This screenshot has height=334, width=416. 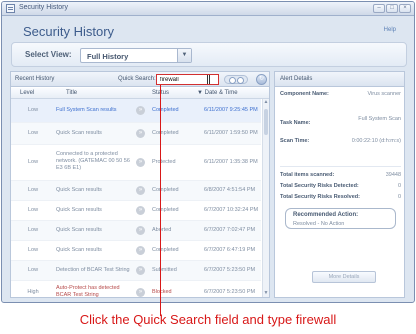 What do you see at coordinates (86, 110) in the screenshot?
I see `row-title: Full System Scan results` at bounding box center [86, 110].